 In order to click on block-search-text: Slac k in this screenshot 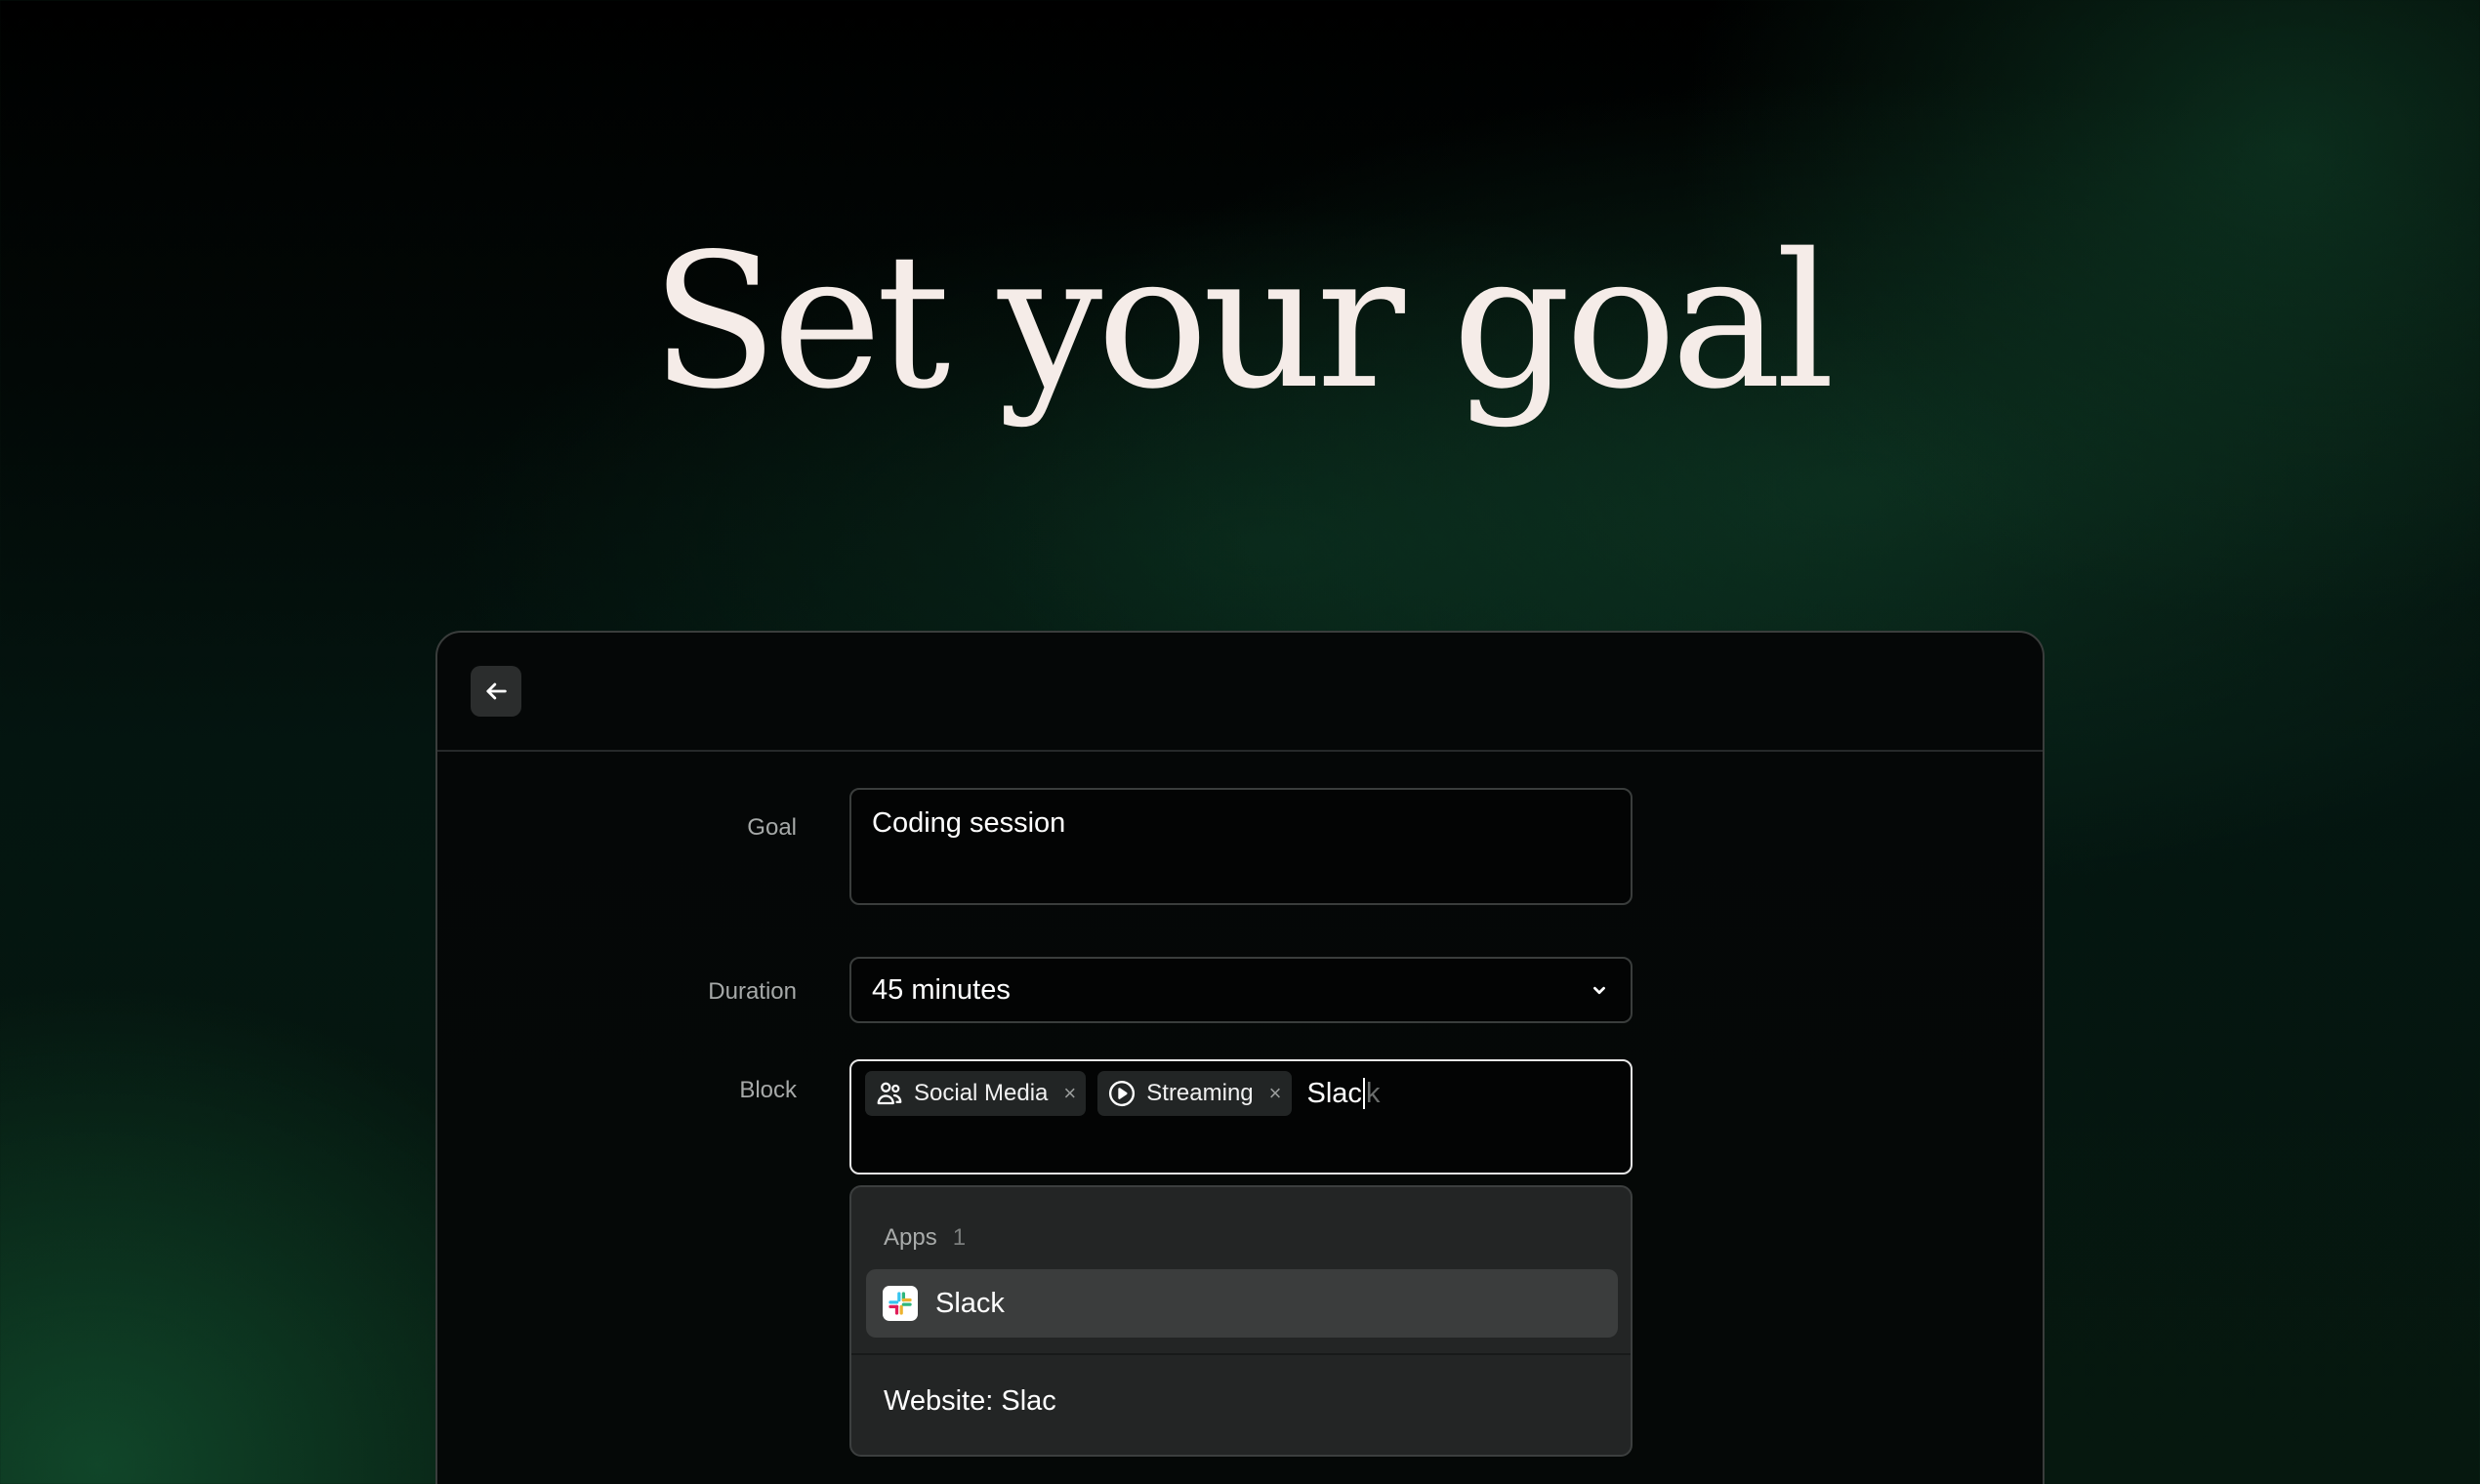, I will do `click(1343, 1094)`.